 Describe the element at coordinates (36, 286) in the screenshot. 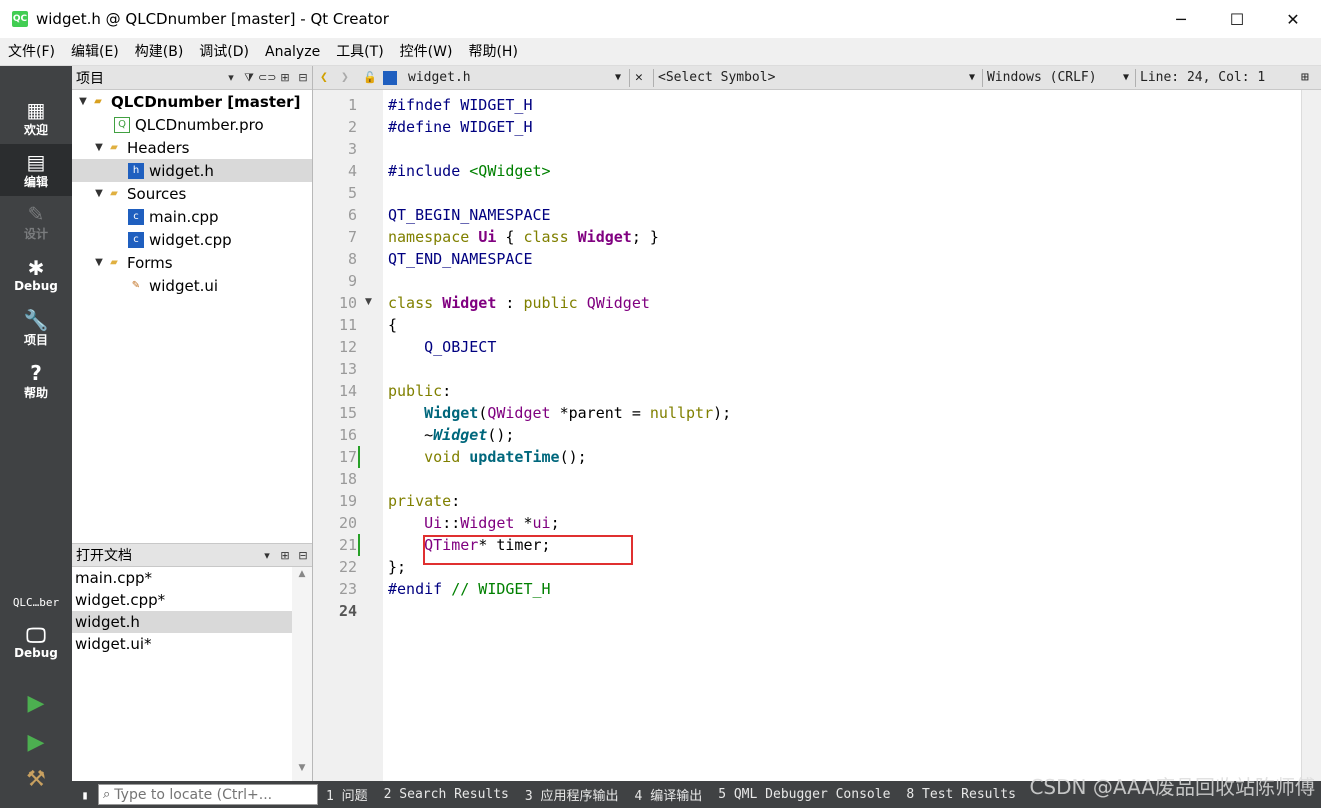

I see `mode-debug-label: Debug` at that location.